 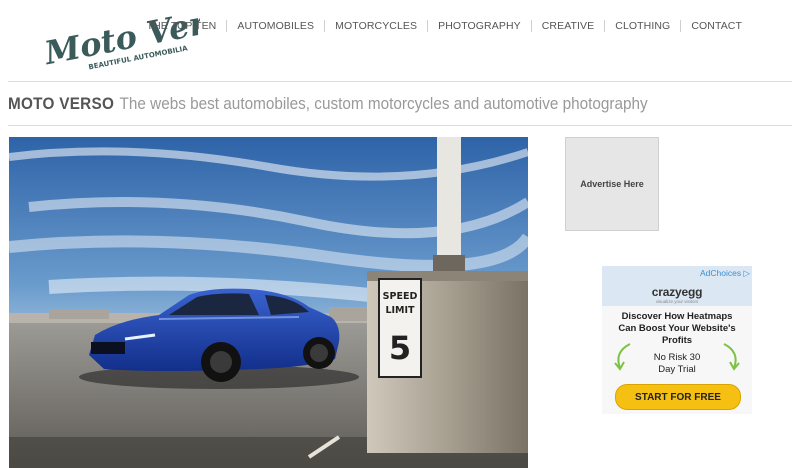 I want to click on banner-offer: No Risk 30 Day Trial, so click(x=677, y=363).